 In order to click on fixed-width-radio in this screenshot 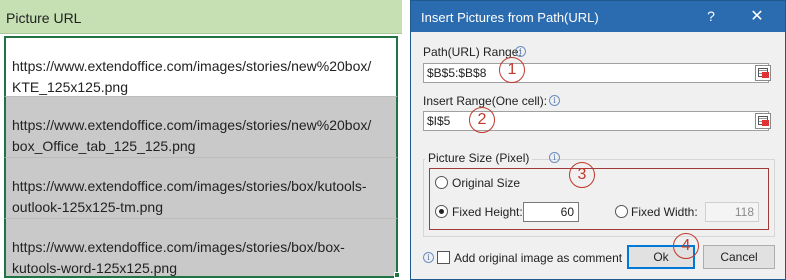, I will do `click(621, 211)`.